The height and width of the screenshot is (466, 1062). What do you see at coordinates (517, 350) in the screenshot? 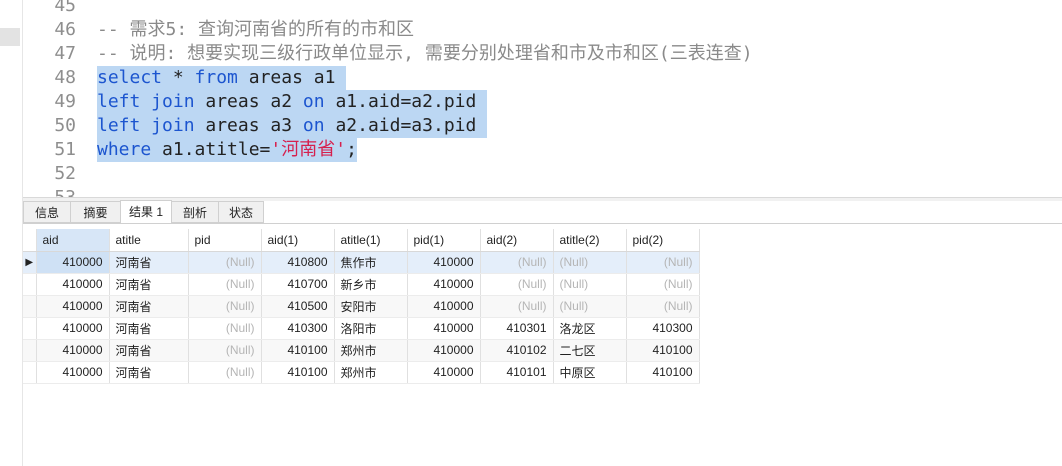
I see `table-cell: 410102` at bounding box center [517, 350].